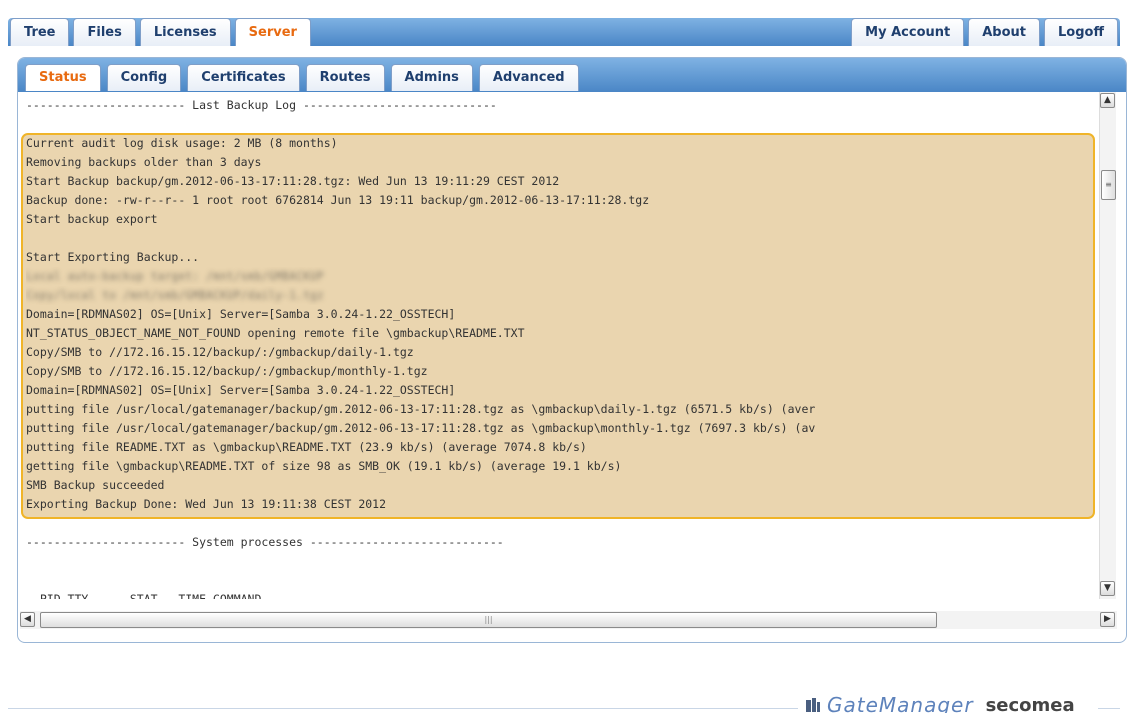 Image resolution: width=1127 pixels, height=713 pixels. I want to click on sub-tab-certificates: Certificates, so click(243, 77).